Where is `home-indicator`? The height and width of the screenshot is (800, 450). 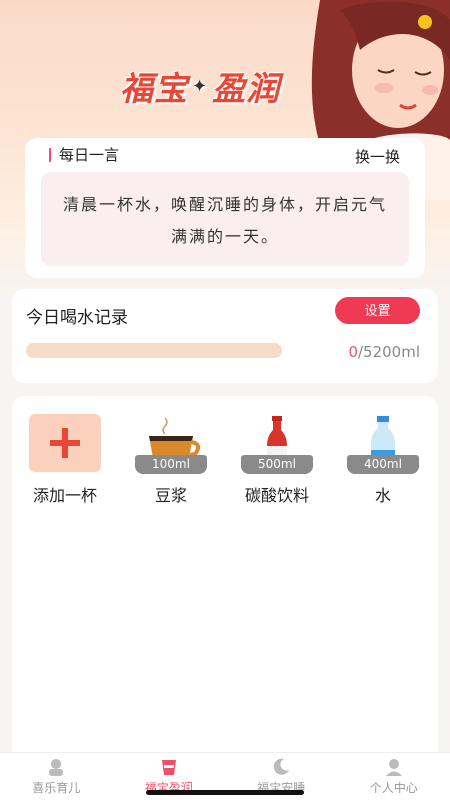 home-indicator is located at coordinates (225, 792).